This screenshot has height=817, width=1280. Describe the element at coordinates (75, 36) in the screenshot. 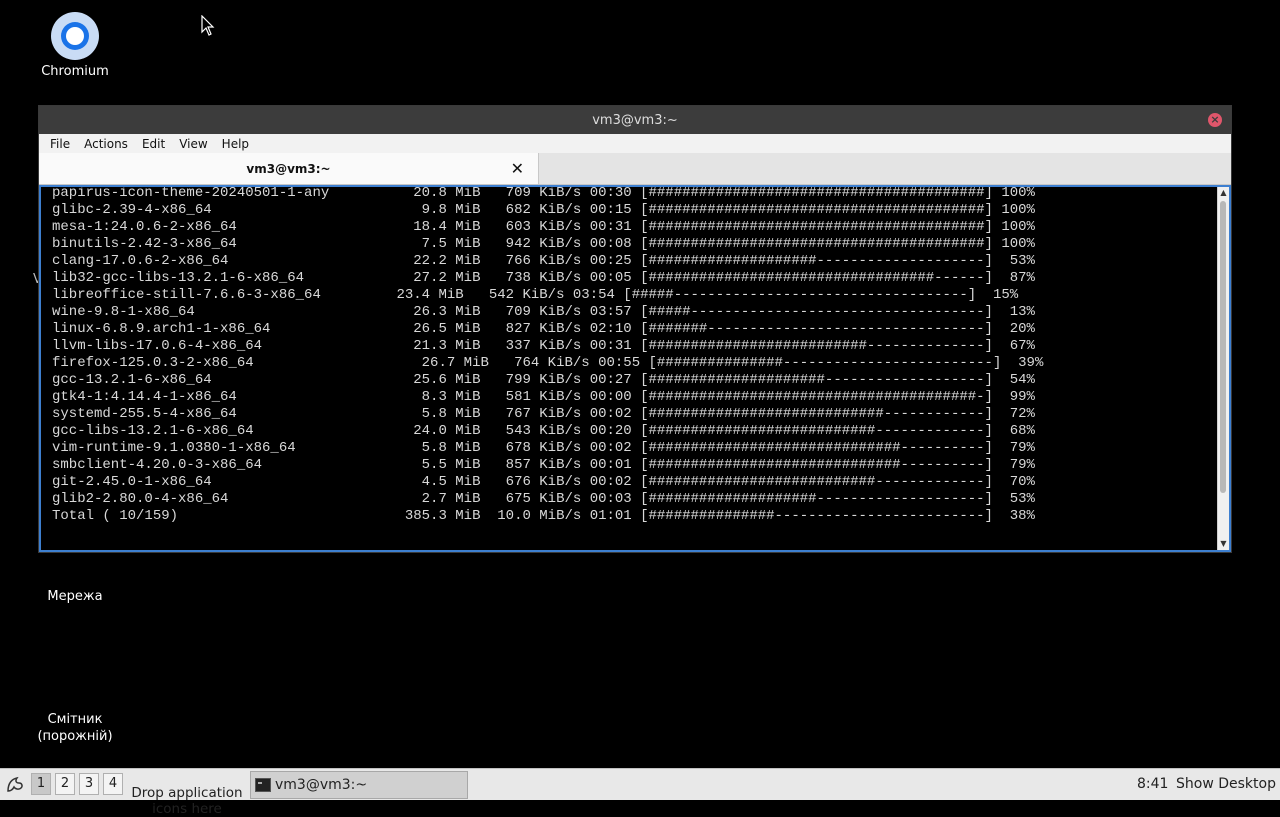

I see `chromium-icon` at that location.